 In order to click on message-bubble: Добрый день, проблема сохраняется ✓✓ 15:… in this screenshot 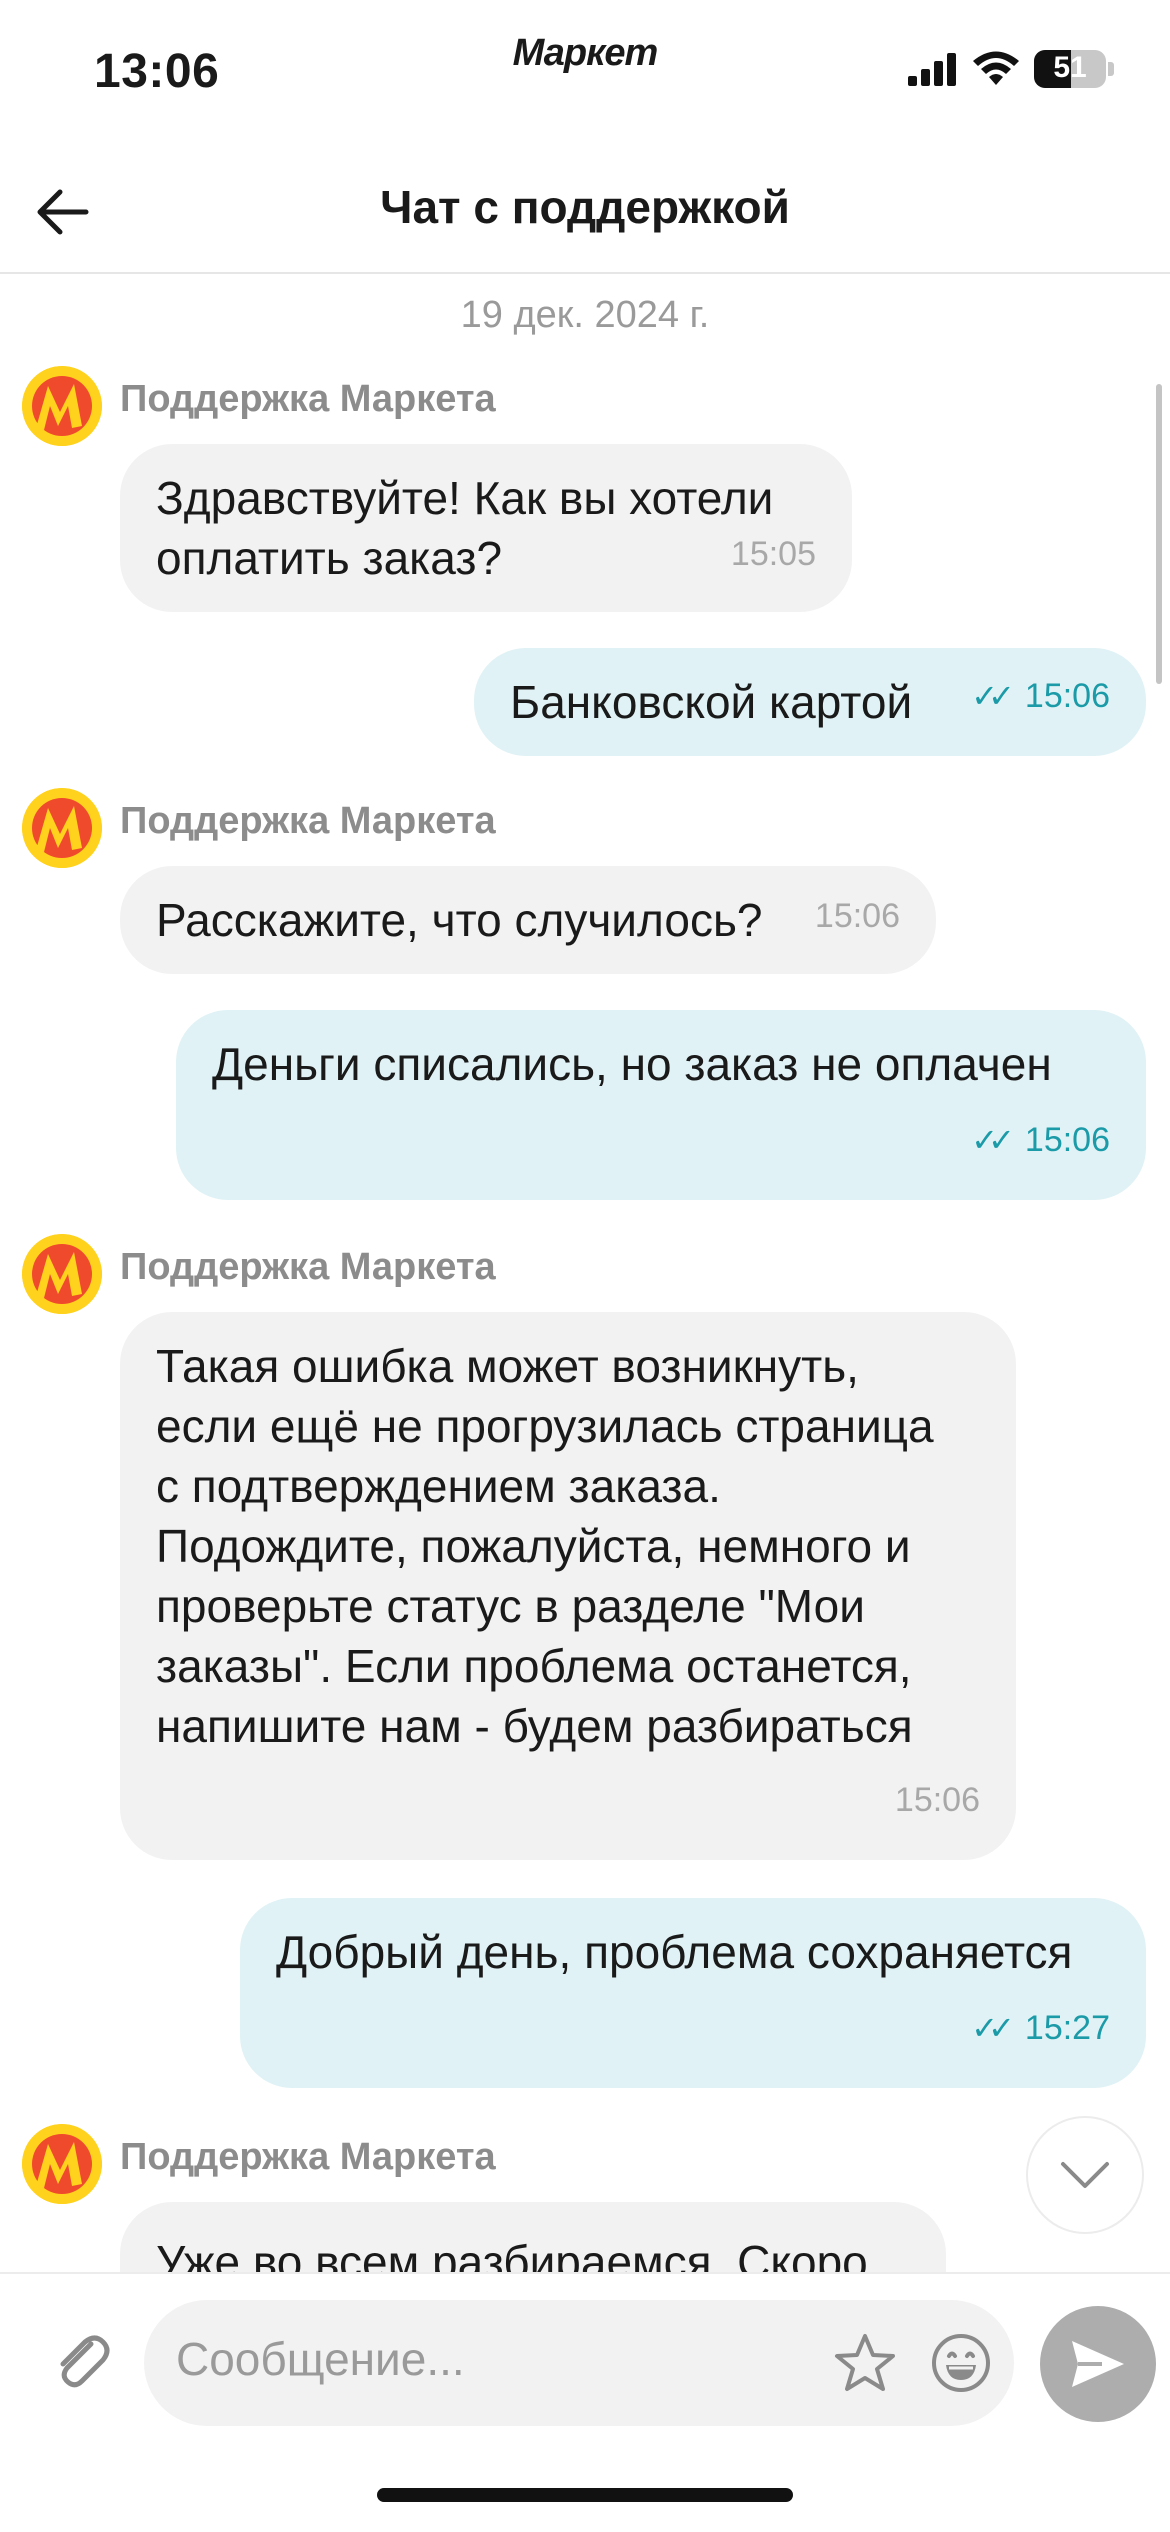, I will do `click(693, 1993)`.